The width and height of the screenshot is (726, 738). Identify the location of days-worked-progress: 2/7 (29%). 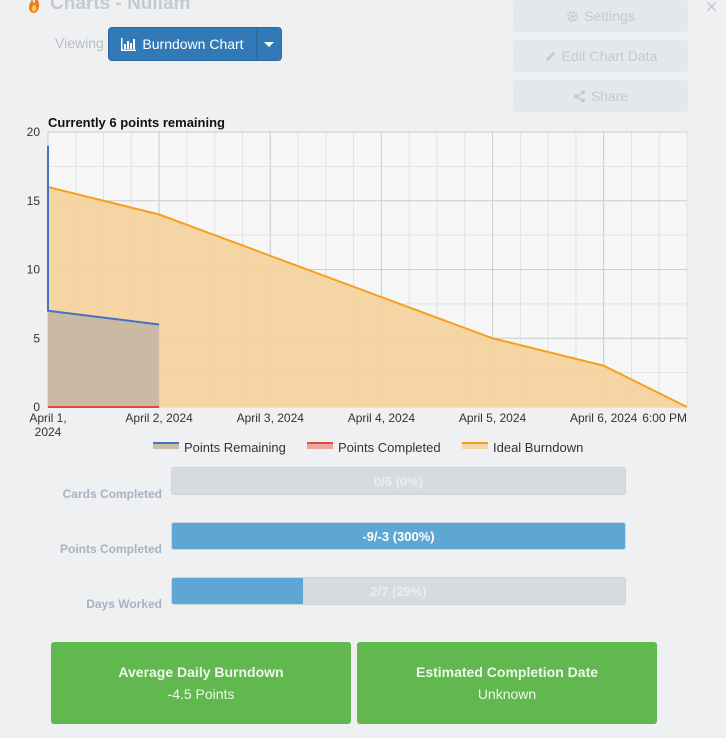
(398, 591).